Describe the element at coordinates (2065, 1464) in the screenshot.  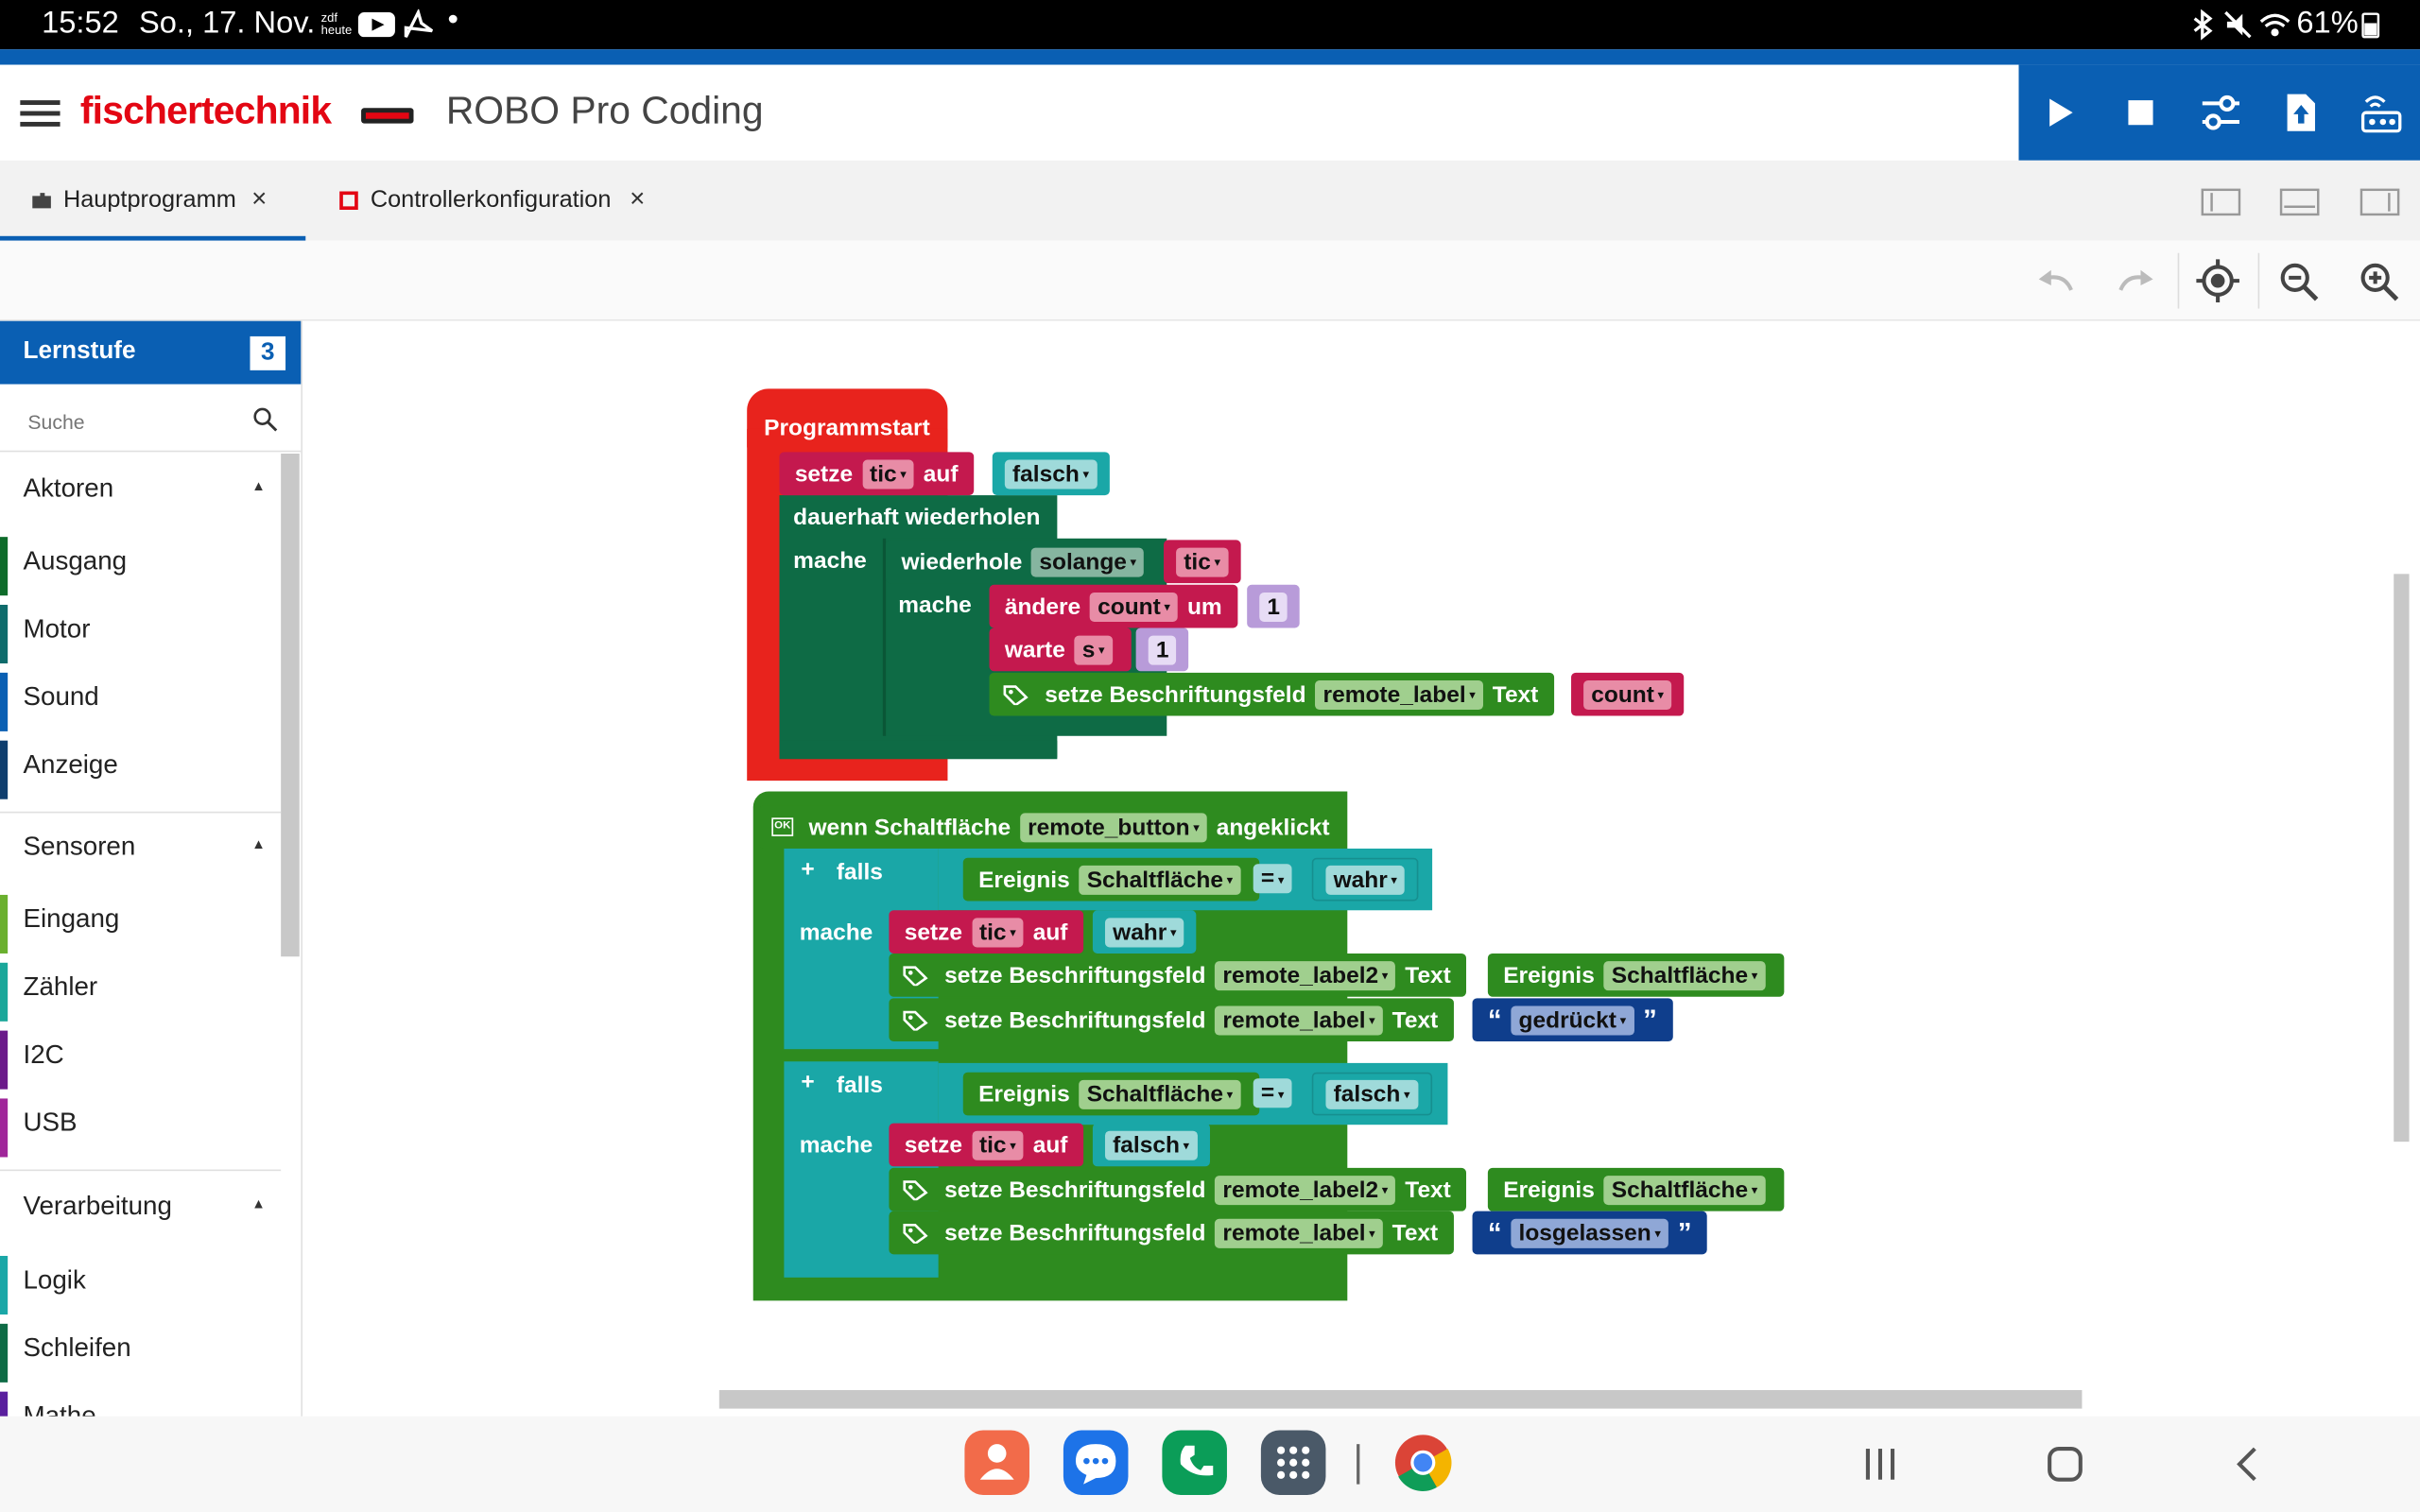
I see `home-icon` at that location.